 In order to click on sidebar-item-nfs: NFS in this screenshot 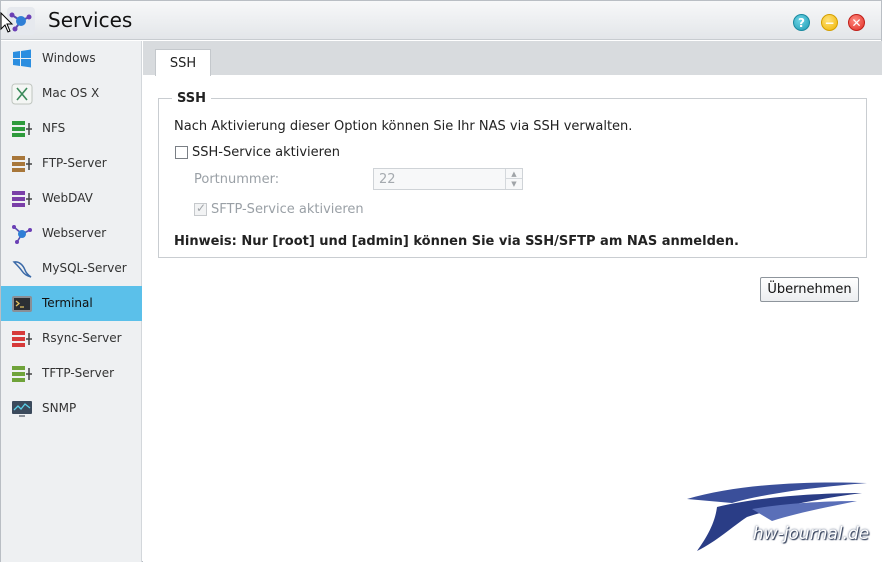, I will do `click(71, 128)`.